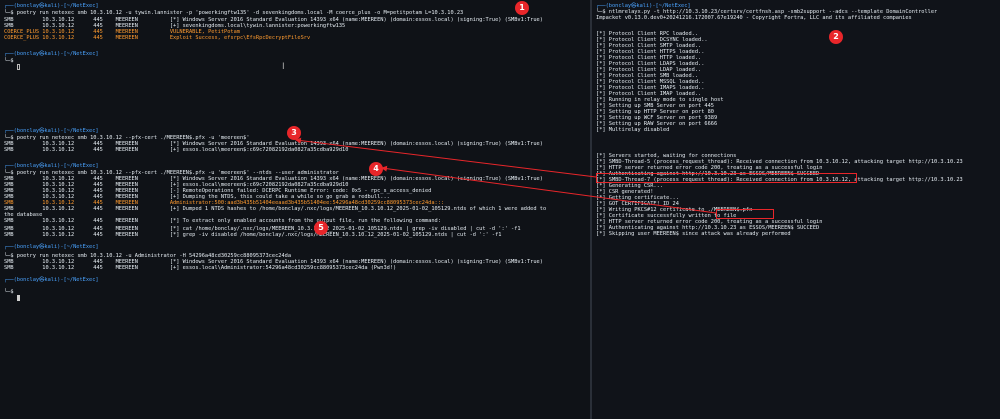 This screenshot has width=1000, height=419. Describe the element at coordinates (549, 189) in the screenshot. I see `arrow-4-to-pfx-path` at that location.